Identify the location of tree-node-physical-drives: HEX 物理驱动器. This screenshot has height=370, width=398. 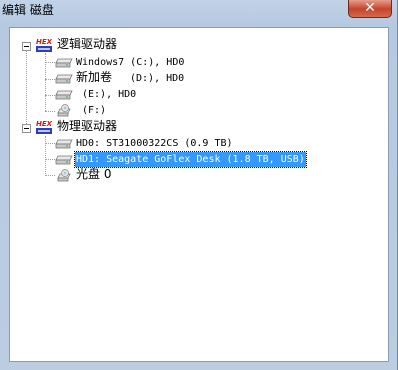
(110, 128).